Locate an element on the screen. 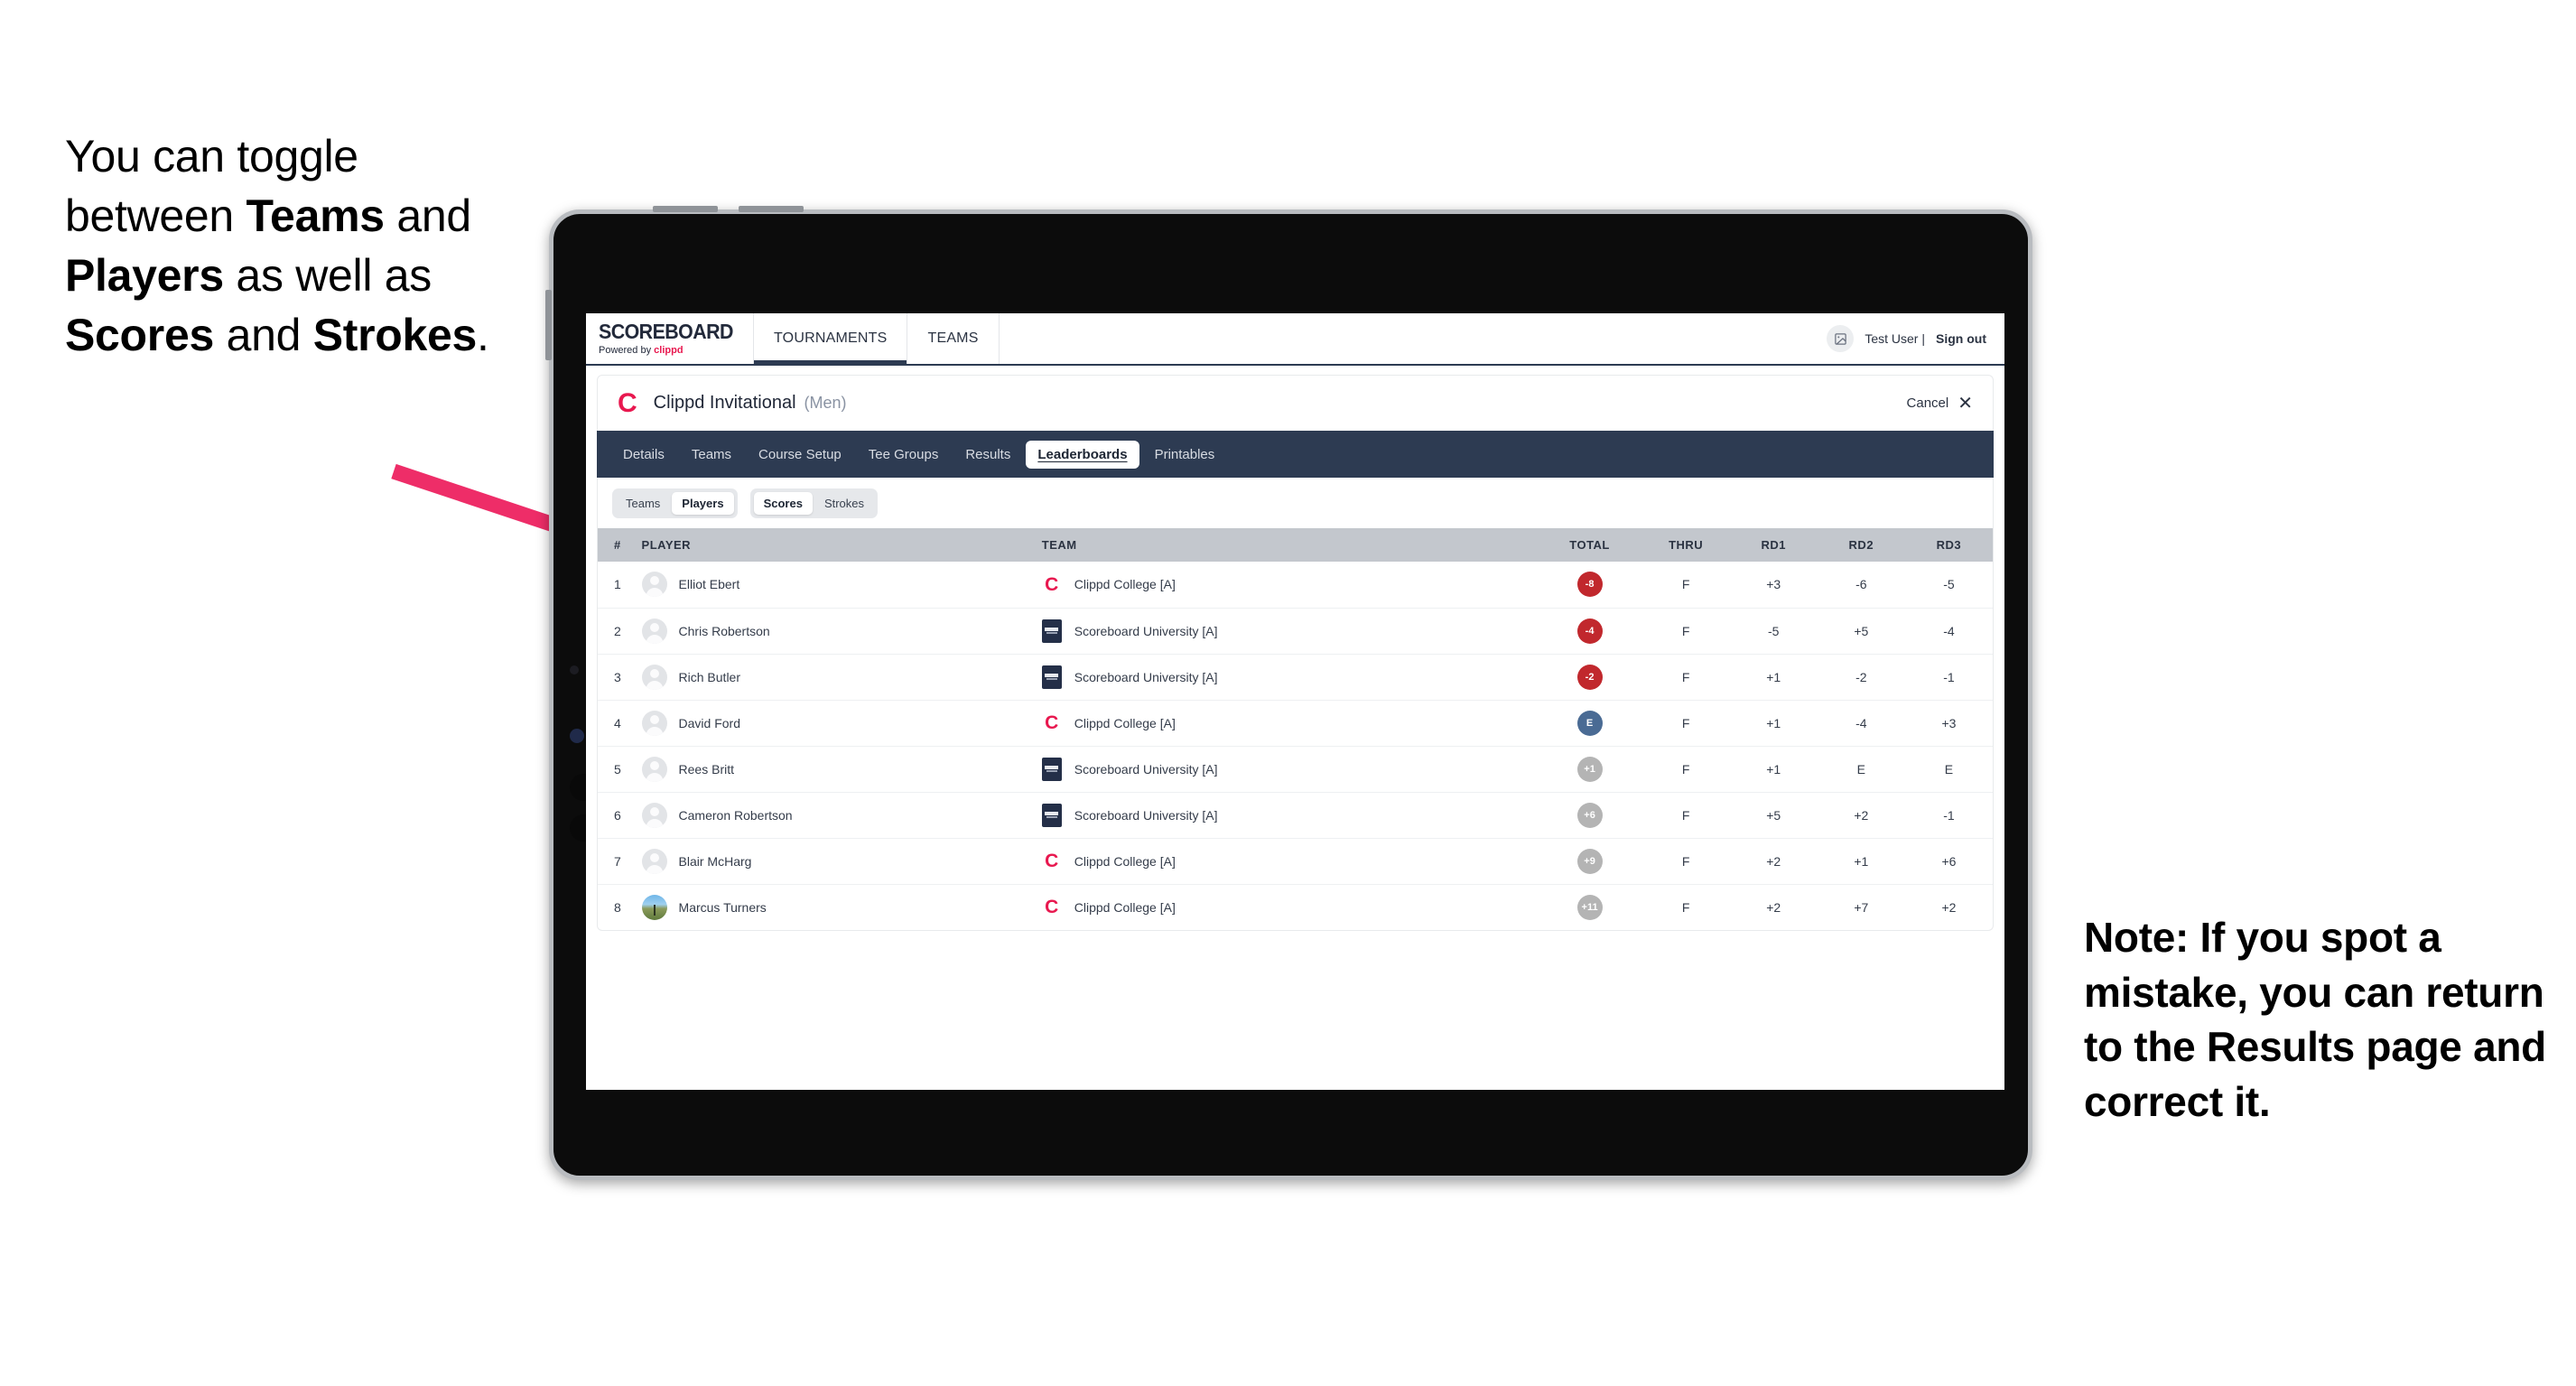 The height and width of the screenshot is (1386, 2576). subnav-item-leaderboards: Leaderboards is located at coordinates (1082, 454).